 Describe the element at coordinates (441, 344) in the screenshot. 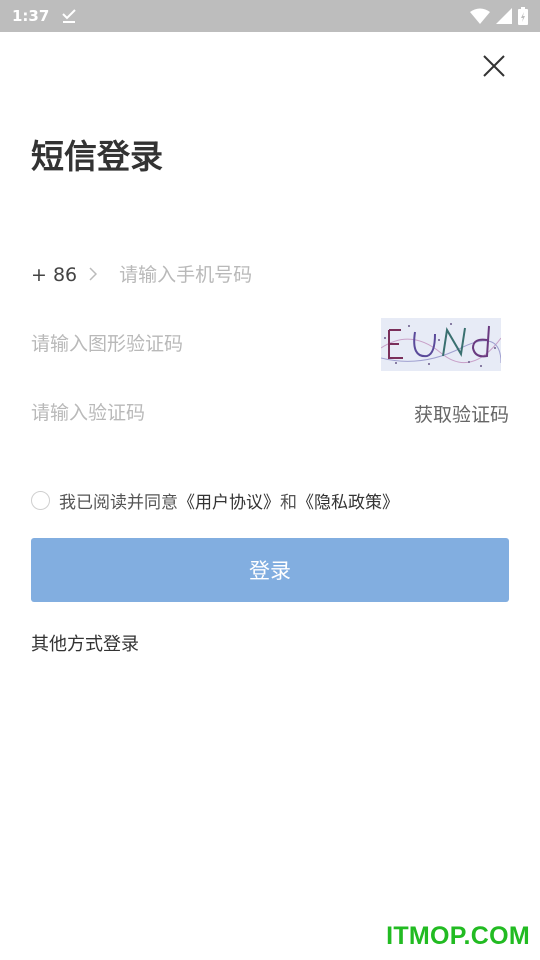

I see `captcha-image` at that location.